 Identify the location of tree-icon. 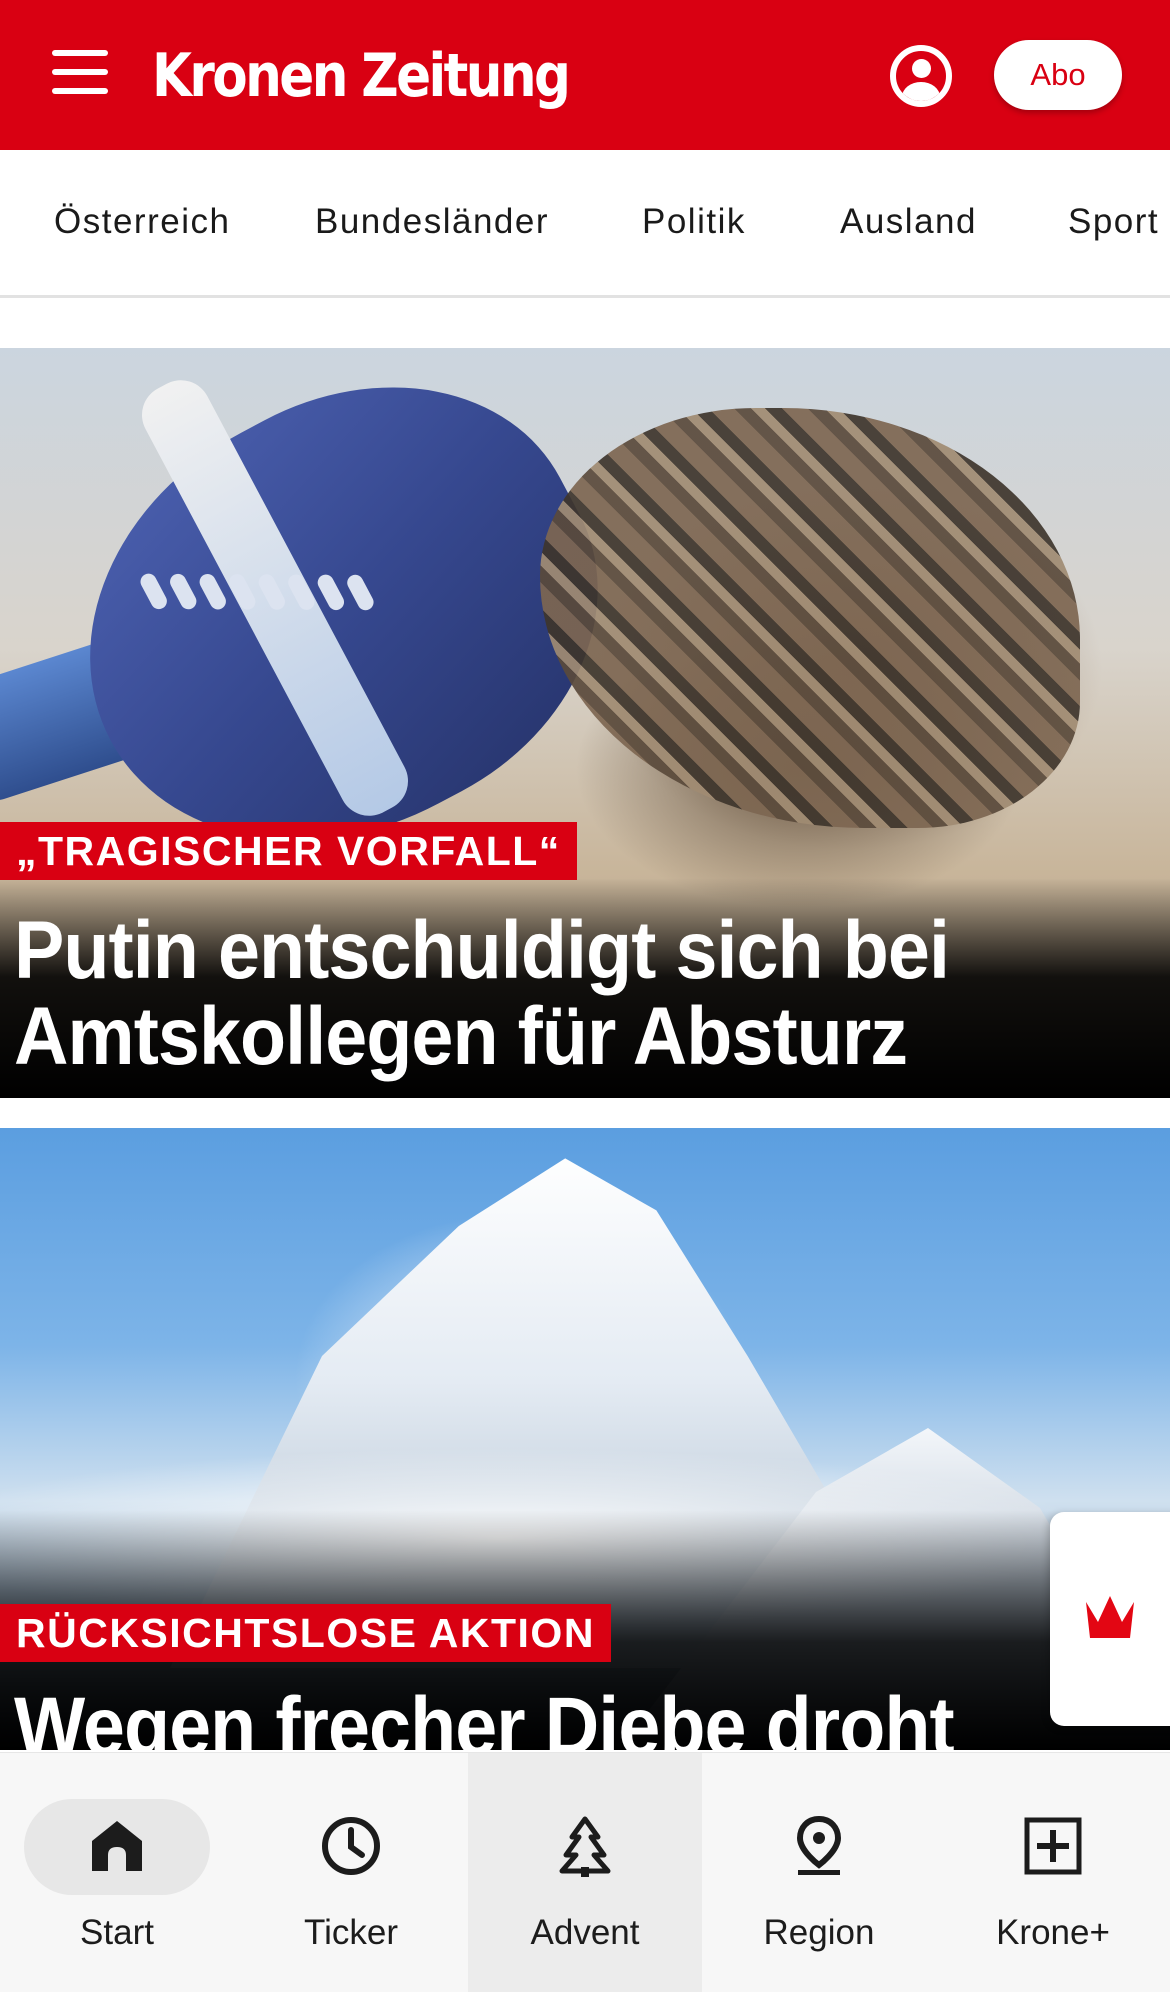
(585, 1846).